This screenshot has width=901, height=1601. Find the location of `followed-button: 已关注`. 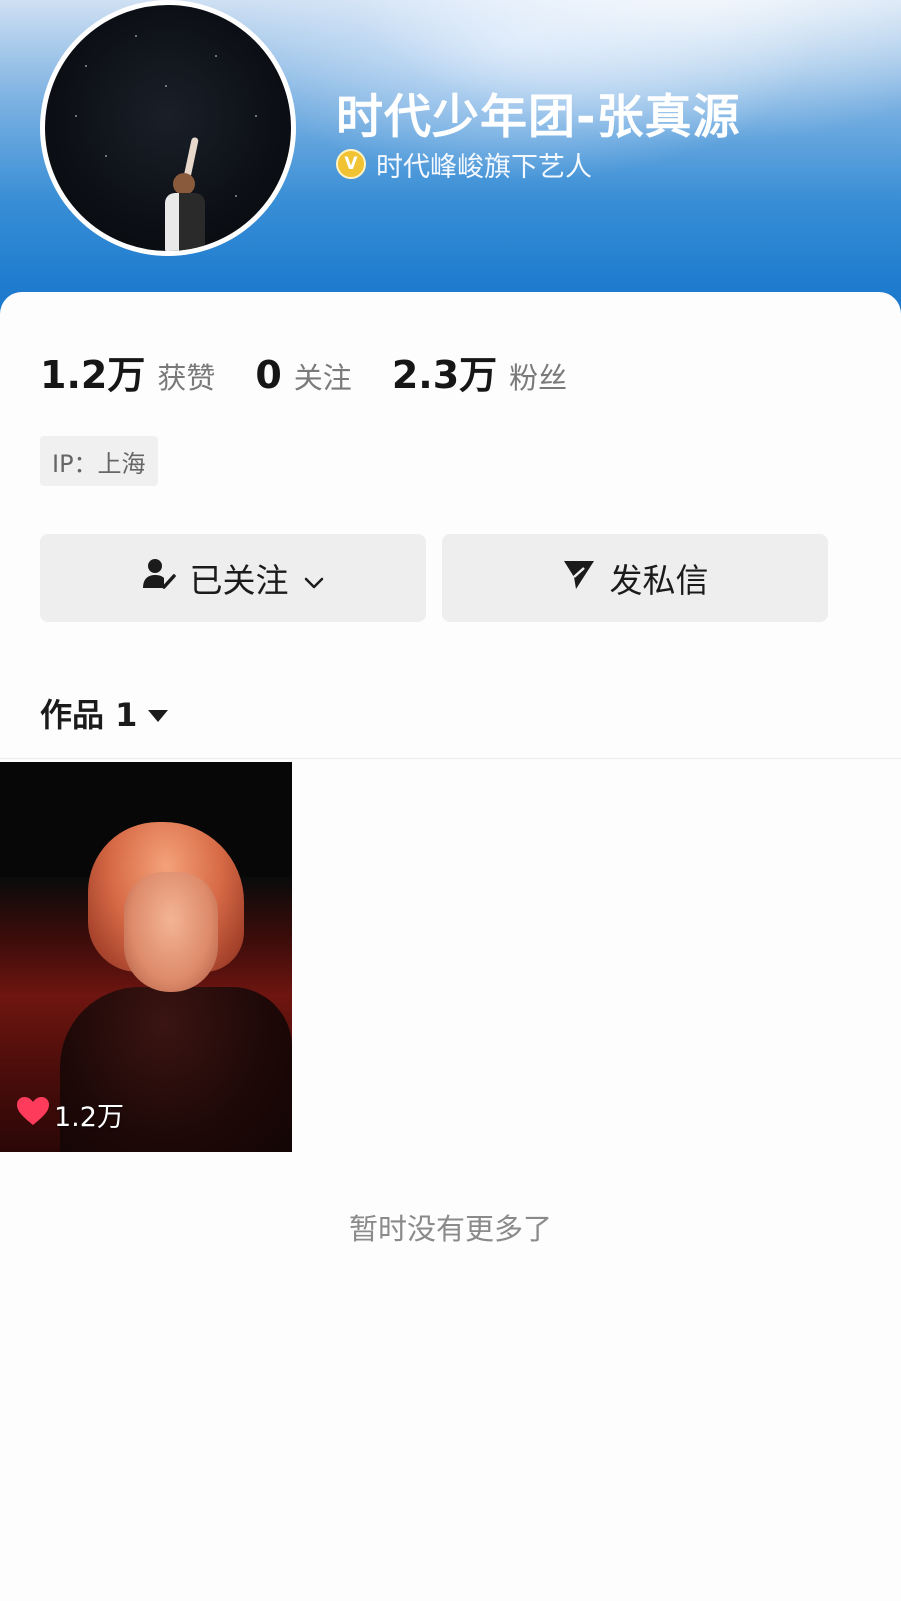

followed-button: 已关注 is located at coordinates (233, 578).